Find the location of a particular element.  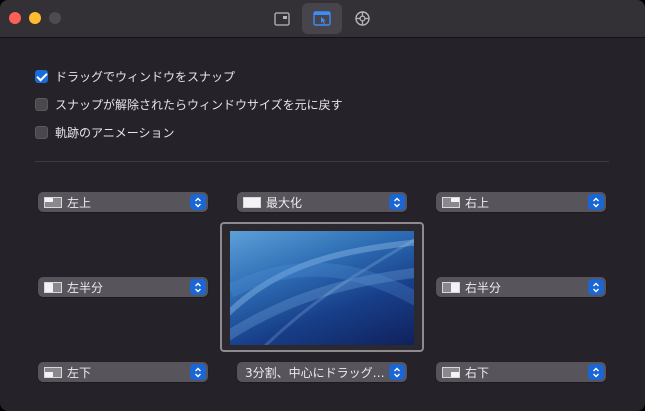

trail-animation-checkbox is located at coordinates (41, 132).